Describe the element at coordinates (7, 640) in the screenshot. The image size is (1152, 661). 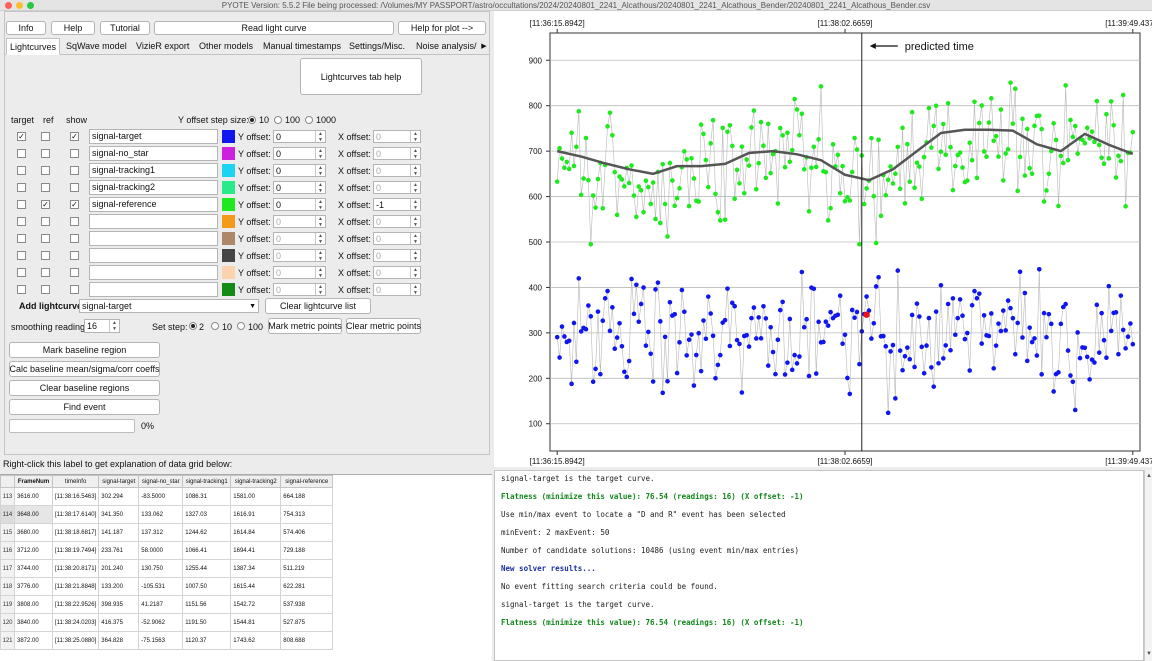
I see `row-number: 121` at that location.